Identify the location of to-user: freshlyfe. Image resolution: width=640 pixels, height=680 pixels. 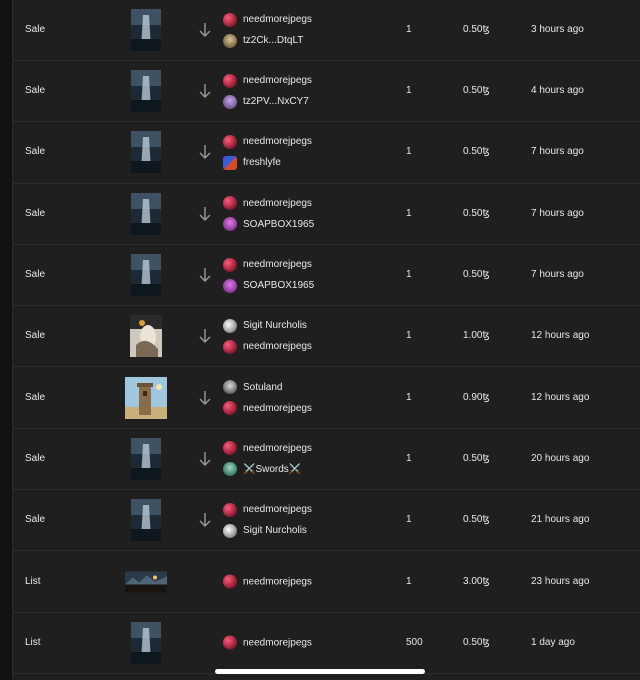
(267, 162).